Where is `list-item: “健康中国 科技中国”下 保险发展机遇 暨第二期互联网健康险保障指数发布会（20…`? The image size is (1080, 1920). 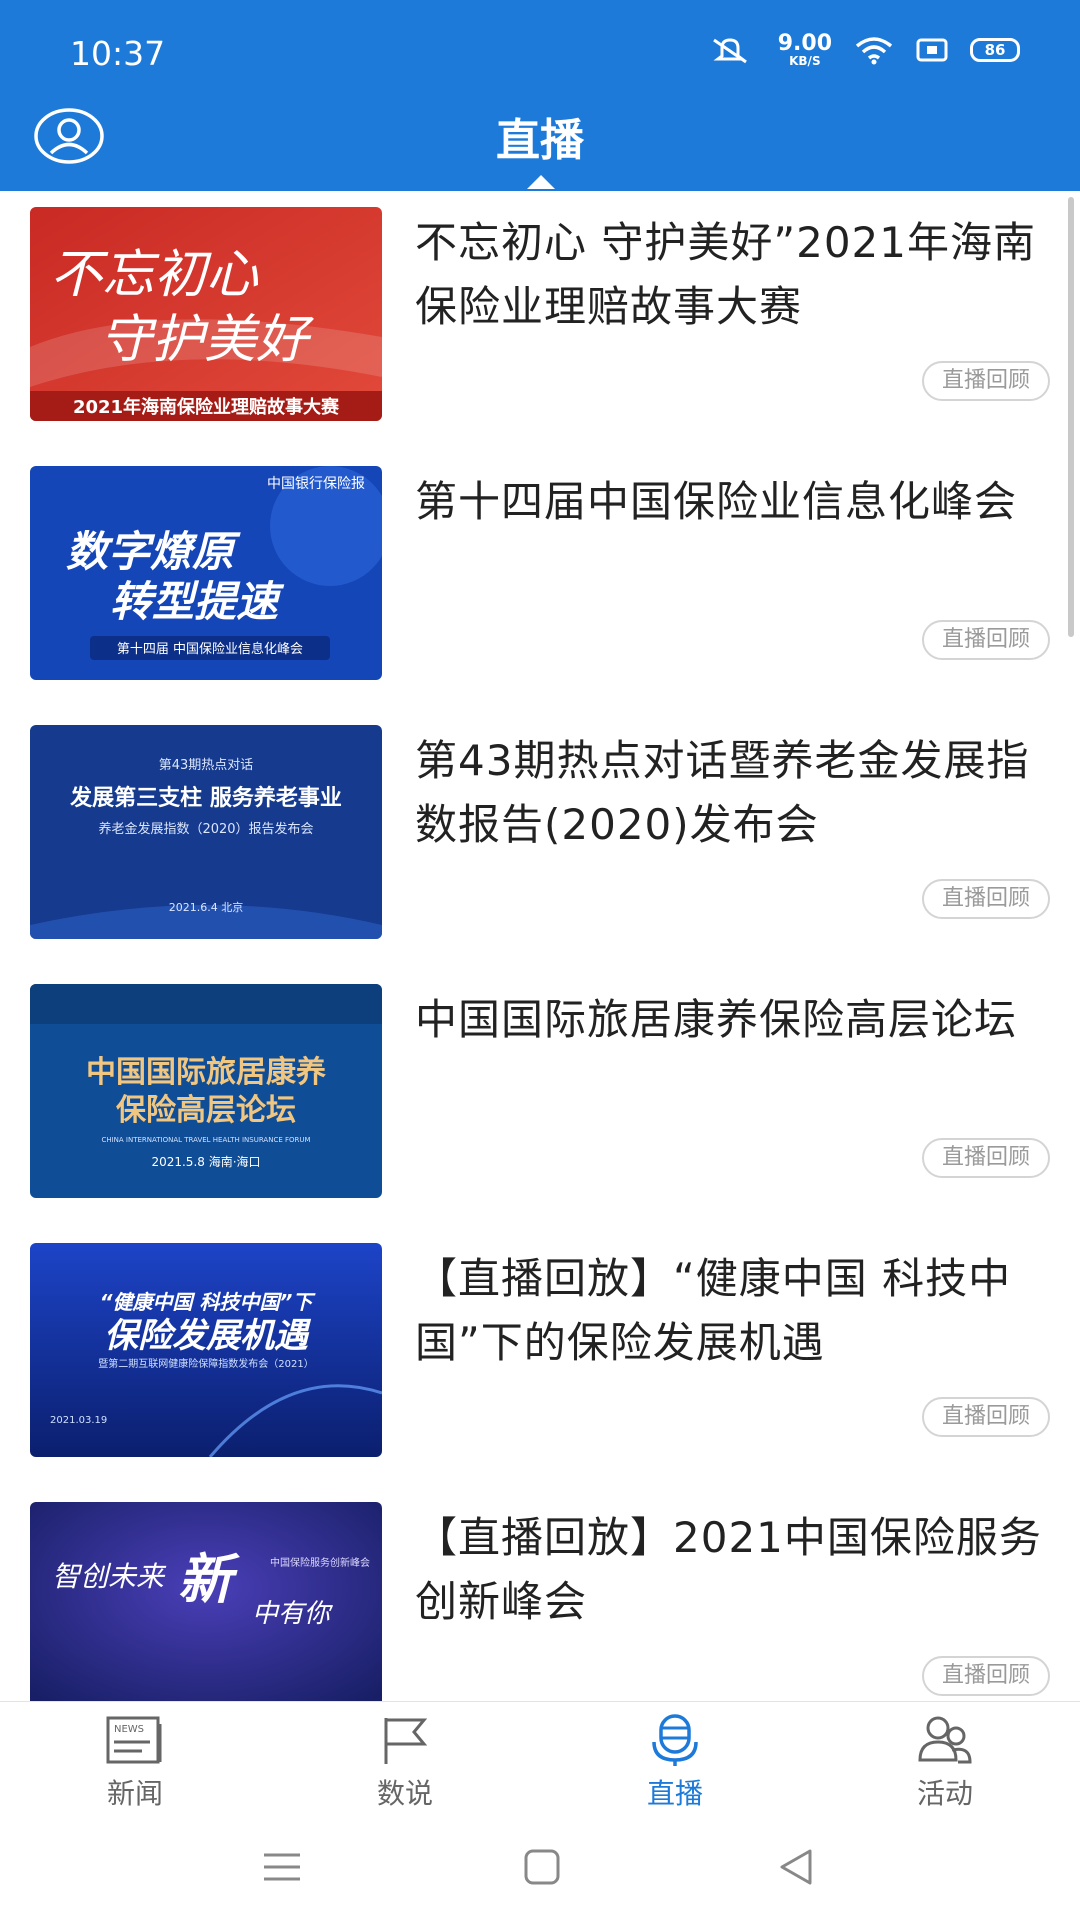 list-item: “健康中国 科技中国”下 保险发展机遇 暨第二期互联网健康险保障指数发布会（20… is located at coordinates (540, 1356).